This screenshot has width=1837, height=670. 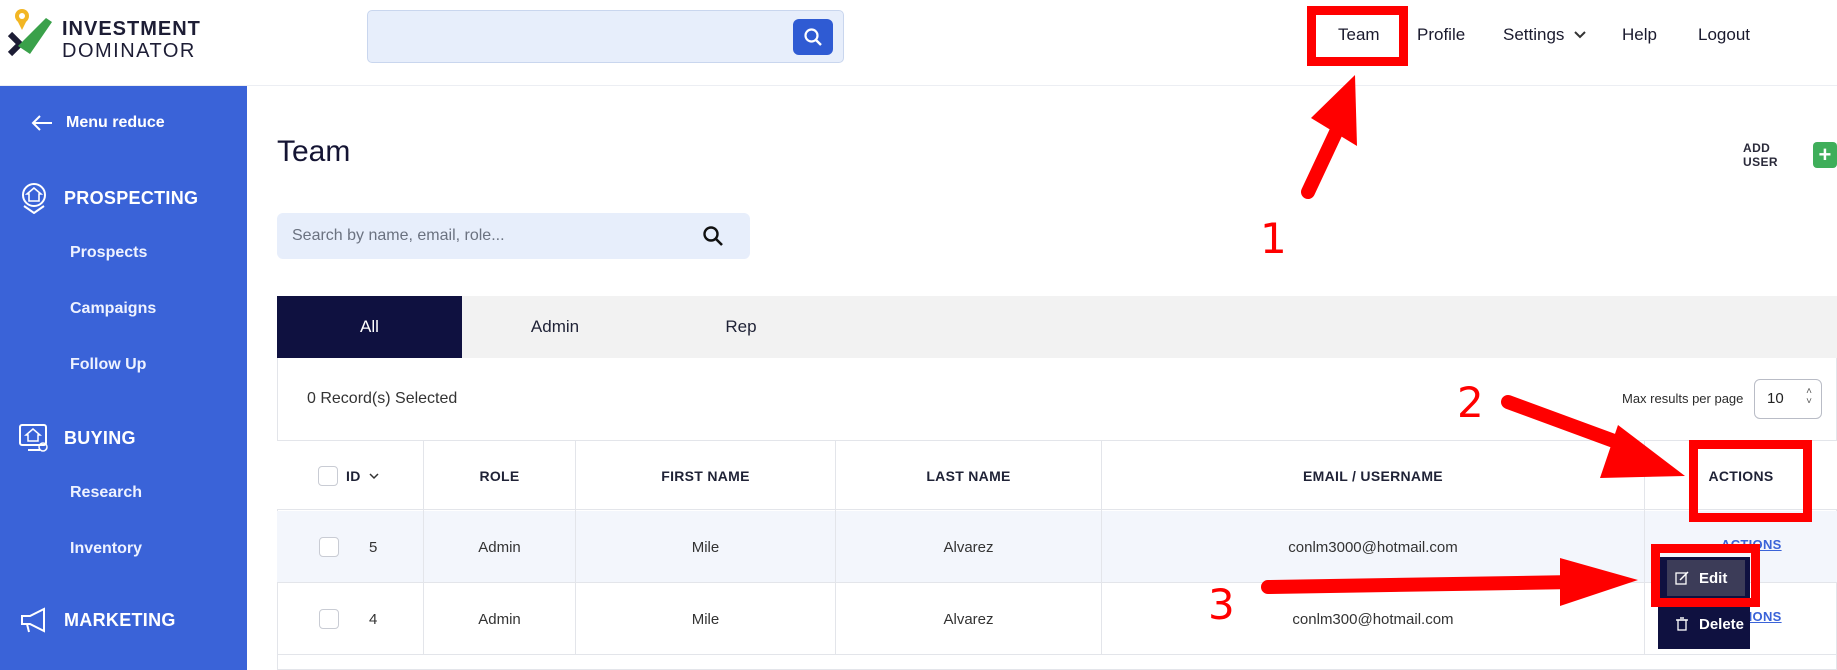 I want to click on annotation-number-3: 3, so click(x=1221, y=604).